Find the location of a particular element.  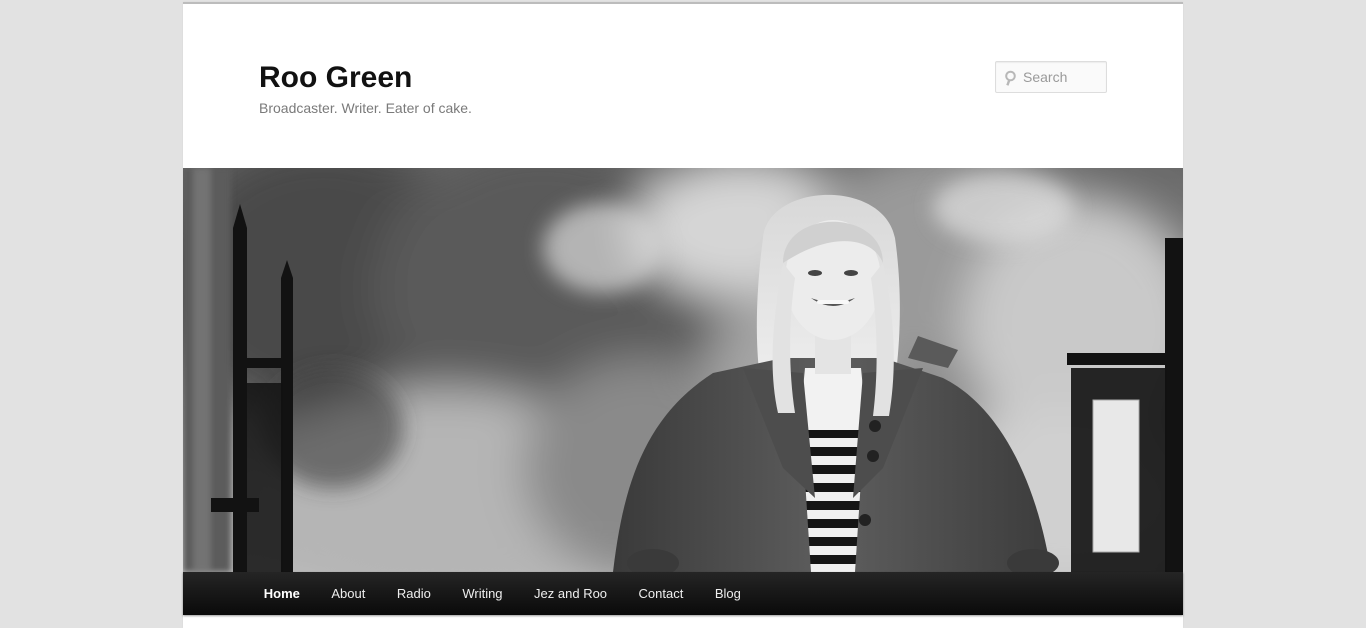

nav-link-blog: Blog is located at coordinates (728, 593).